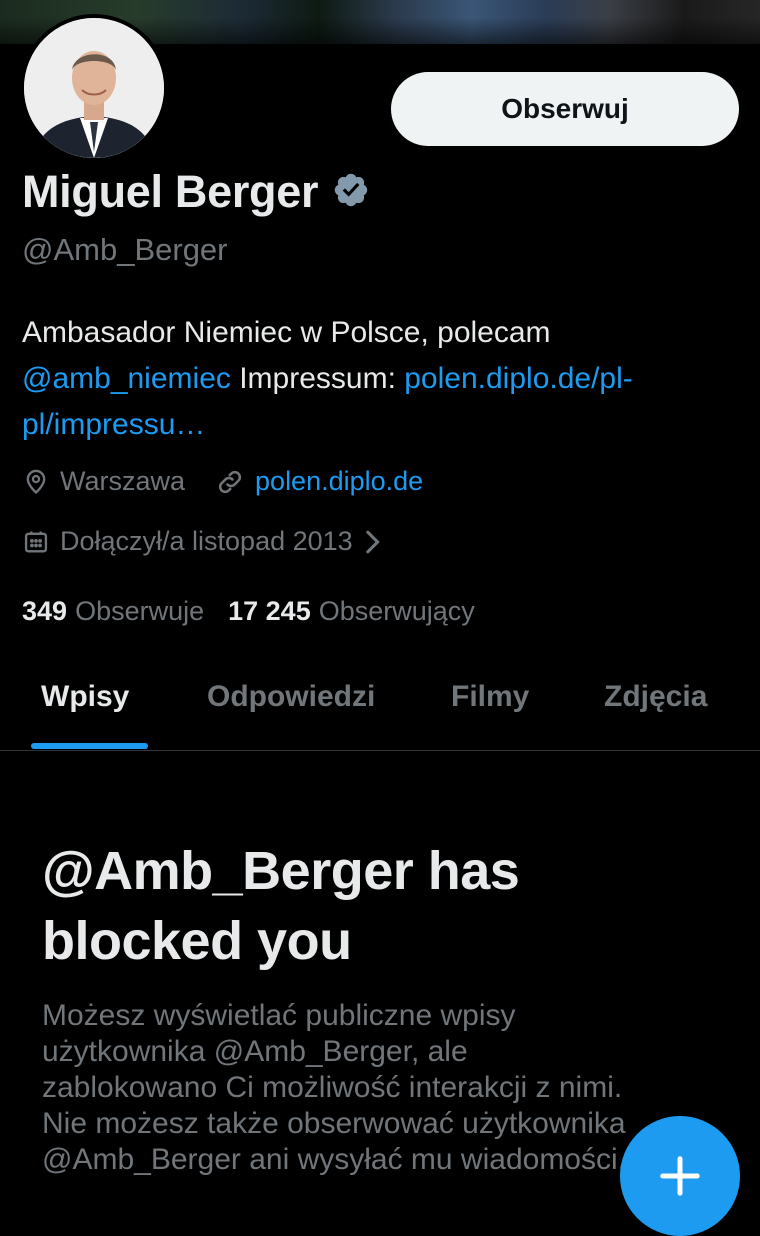 The image size is (760, 1236). I want to click on location-pin-icon, so click(36, 481).